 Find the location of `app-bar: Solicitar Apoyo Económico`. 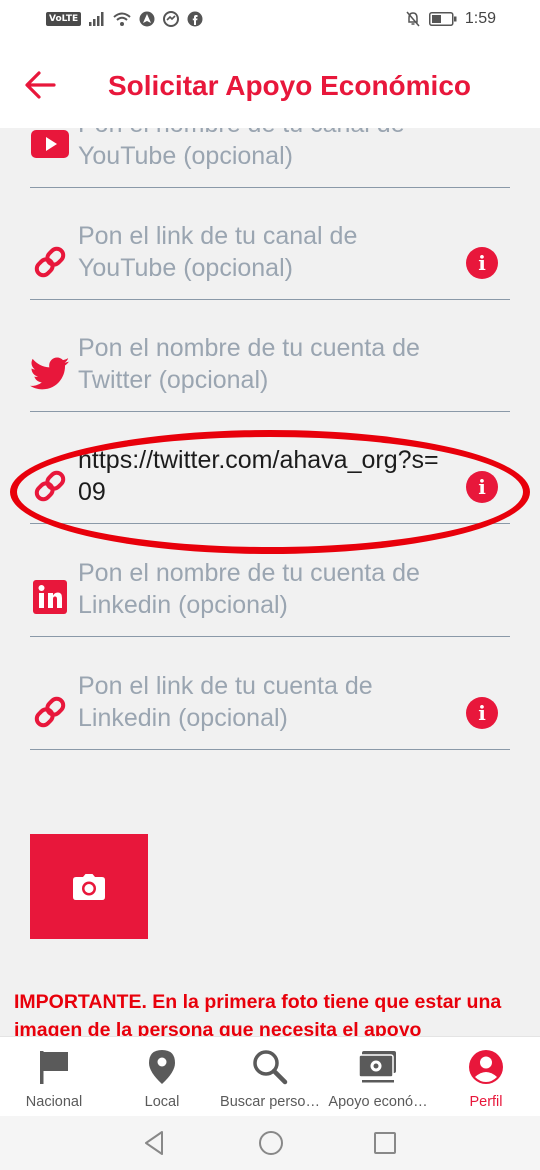

app-bar: Solicitar Apoyo Económico is located at coordinates (270, 85).